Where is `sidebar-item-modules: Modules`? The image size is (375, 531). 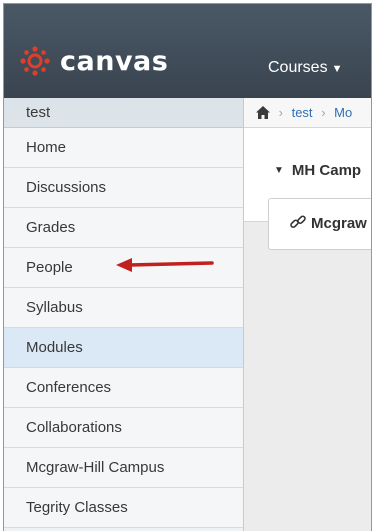
sidebar-item-modules: Modules is located at coordinates (123, 348).